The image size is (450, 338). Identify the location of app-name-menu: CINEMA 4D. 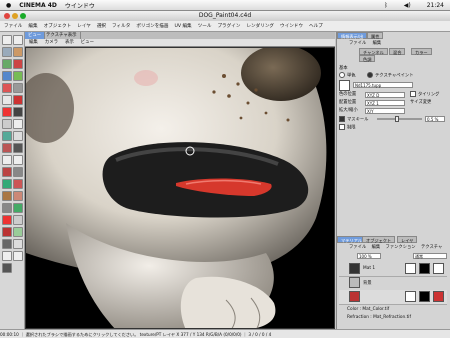
(38, 5).